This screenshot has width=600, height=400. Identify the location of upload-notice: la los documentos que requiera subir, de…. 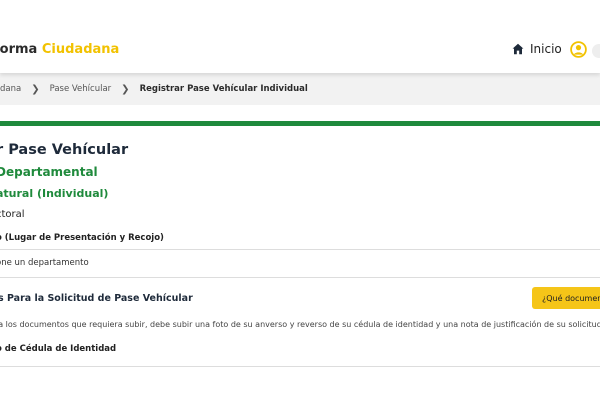
(300, 324).